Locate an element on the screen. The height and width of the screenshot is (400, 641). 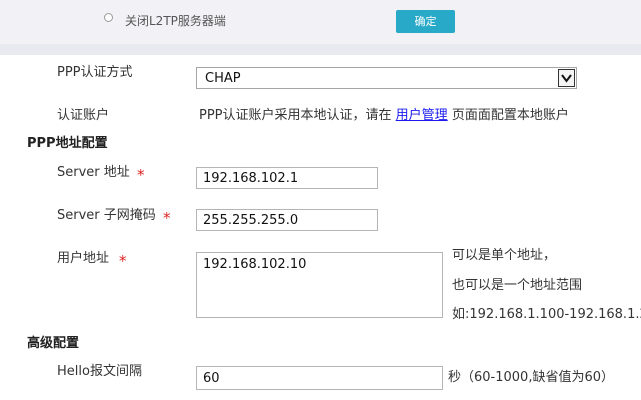
ppp-auth-label: PPP认证方式 is located at coordinates (95, 72).